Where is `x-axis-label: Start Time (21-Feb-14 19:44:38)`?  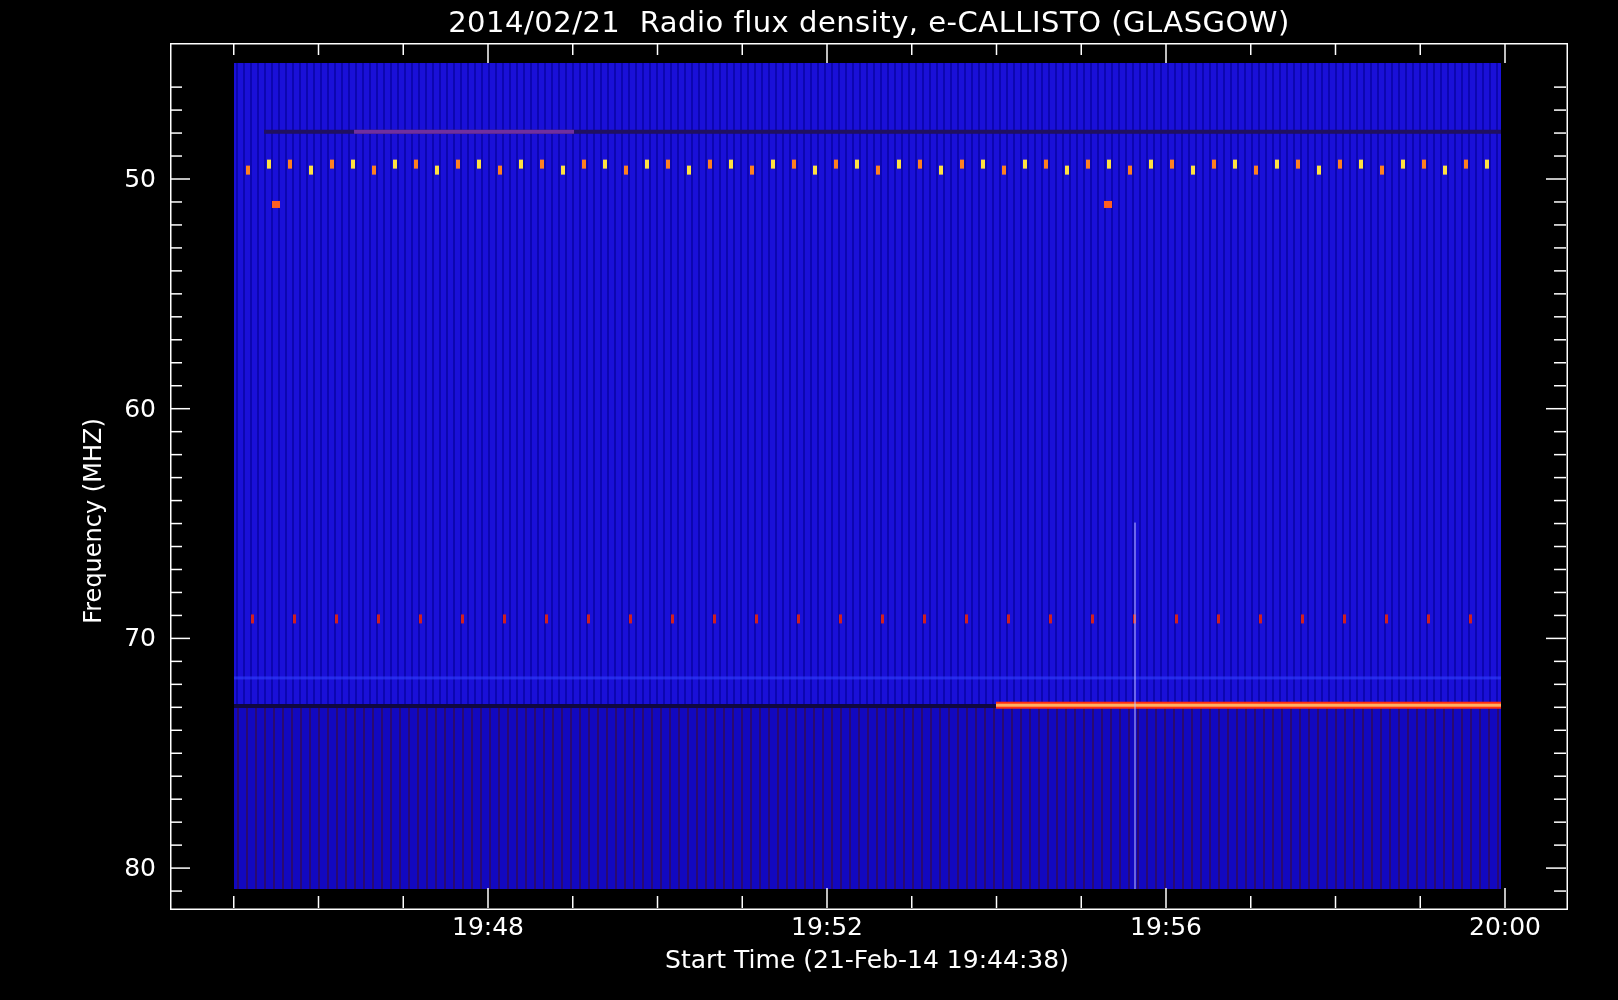
x-axis-label: Start Time (21-Feb-14 19:44:38) is located at coordinates (867, 959).